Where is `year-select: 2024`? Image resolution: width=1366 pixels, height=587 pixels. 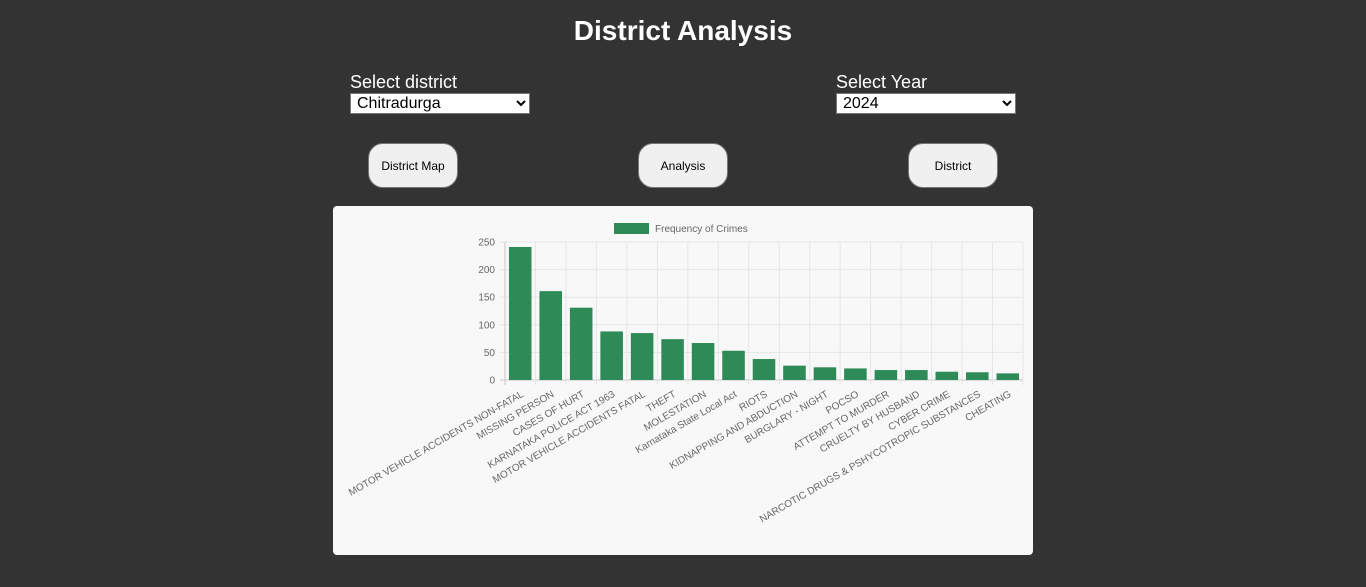
year-select: 2024 is located at coordinates (926, 103).